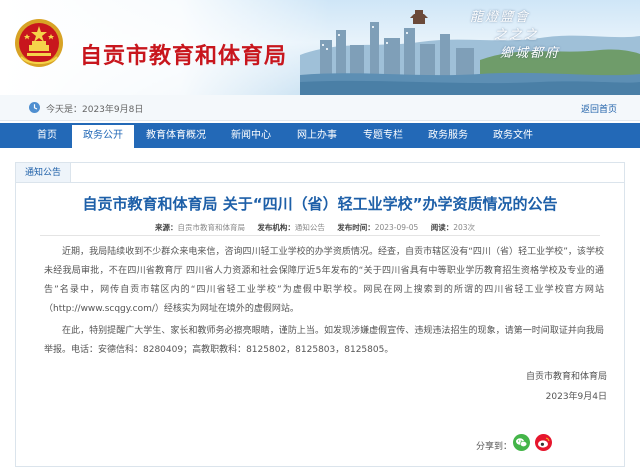 This screenshot has height=470, width=640. What do you see at coordinates (320, 204) in the screenshot?
I see `article-title: 自贡市教育和体育局 关于“四川（省）轻工业学校”办学资质情况的公告` at bounding box center [320, 204].